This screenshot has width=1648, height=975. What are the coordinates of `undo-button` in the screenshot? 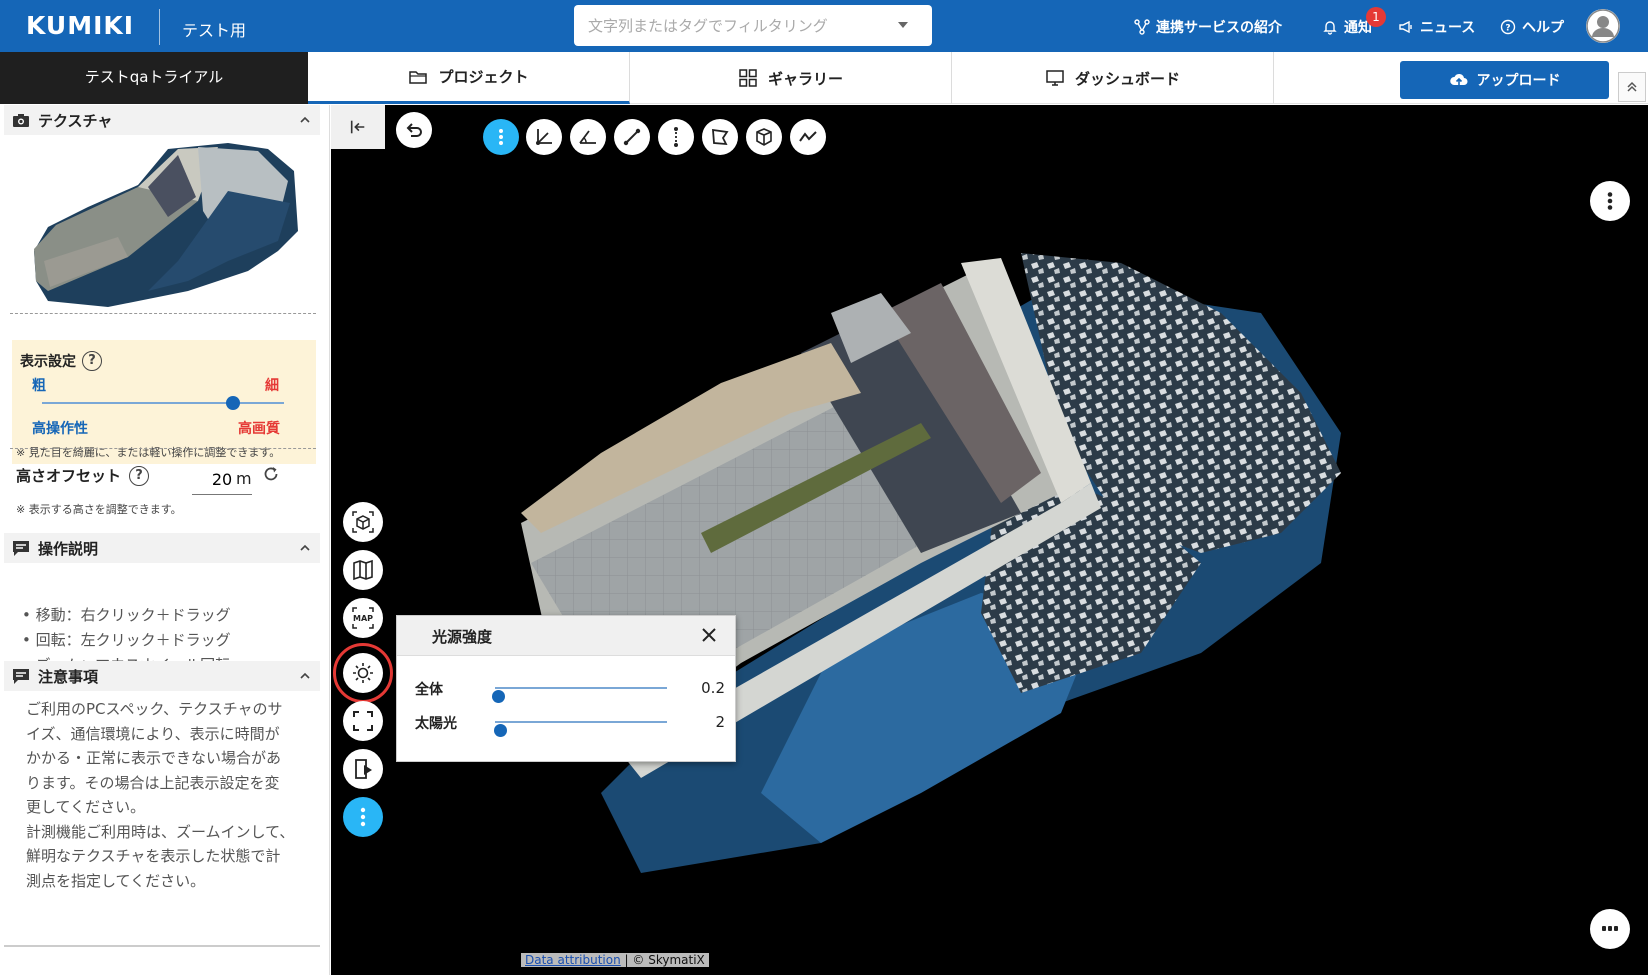 It's located at (414, 130).